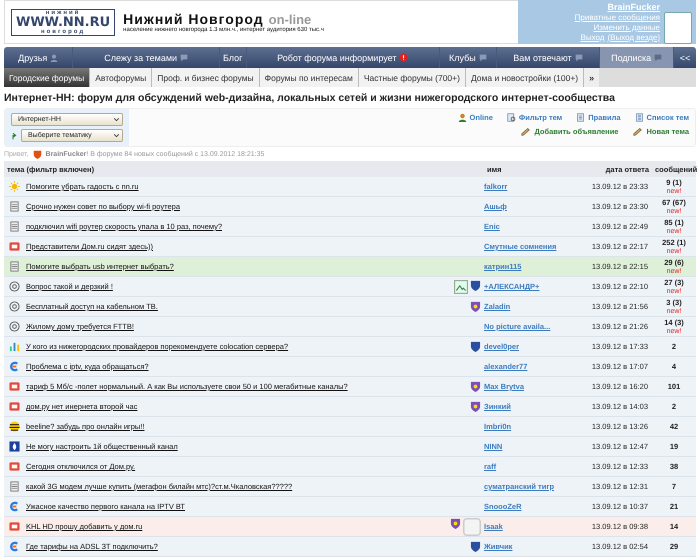 The height and width of the screenshot is (560, 700). What do you see at coordinates (14, 186) in the screenshot?
I see `sun-icon` at bounding box center [14, 186].